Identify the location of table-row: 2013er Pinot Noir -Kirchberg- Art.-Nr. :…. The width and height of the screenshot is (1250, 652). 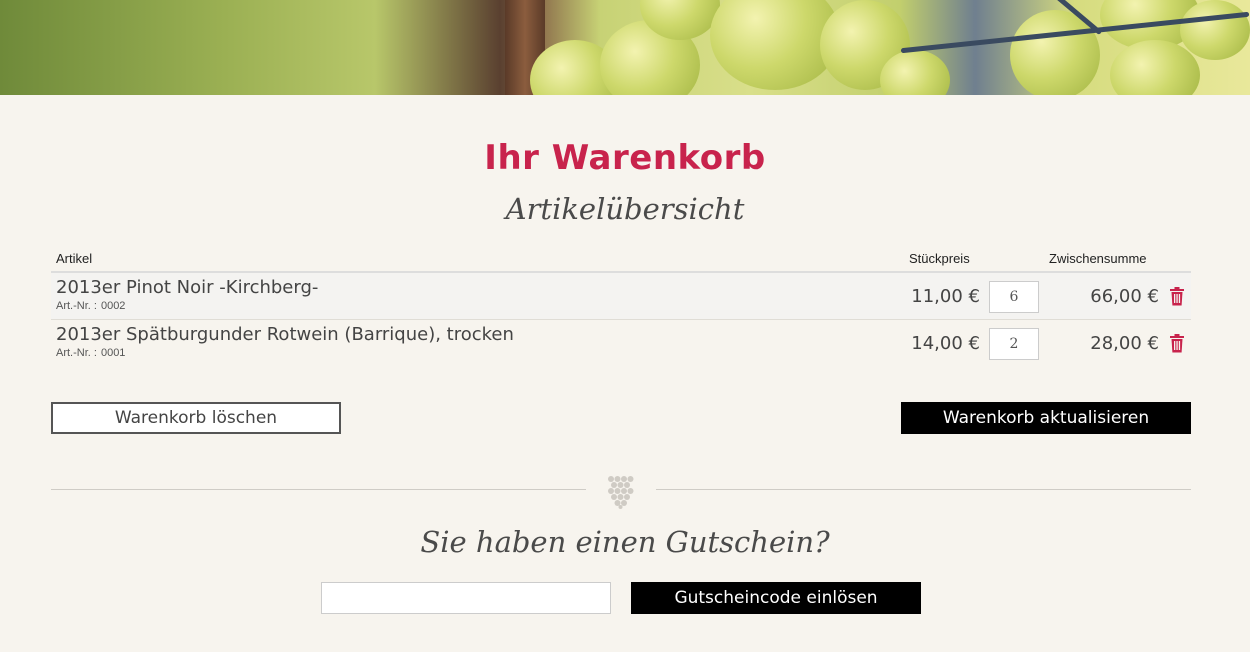
(621, 296).